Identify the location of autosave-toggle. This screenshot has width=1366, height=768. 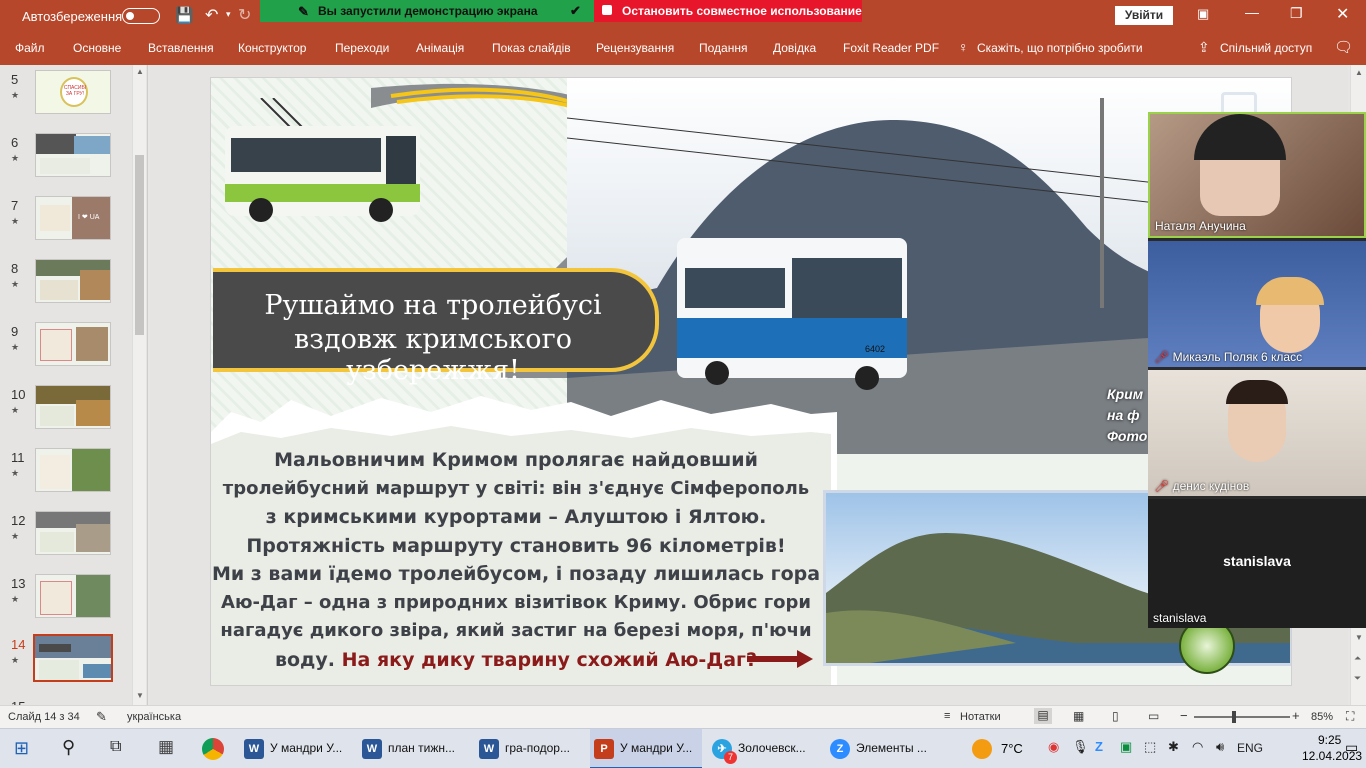
(141, 16).